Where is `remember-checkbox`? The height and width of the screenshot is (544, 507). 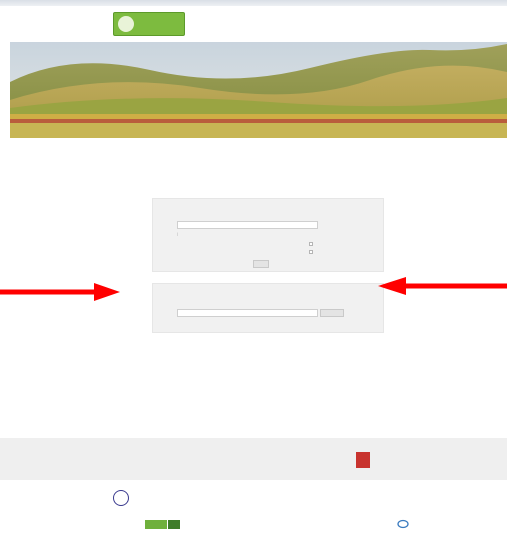 remember-checkbox is located at coordinates (311, 244).